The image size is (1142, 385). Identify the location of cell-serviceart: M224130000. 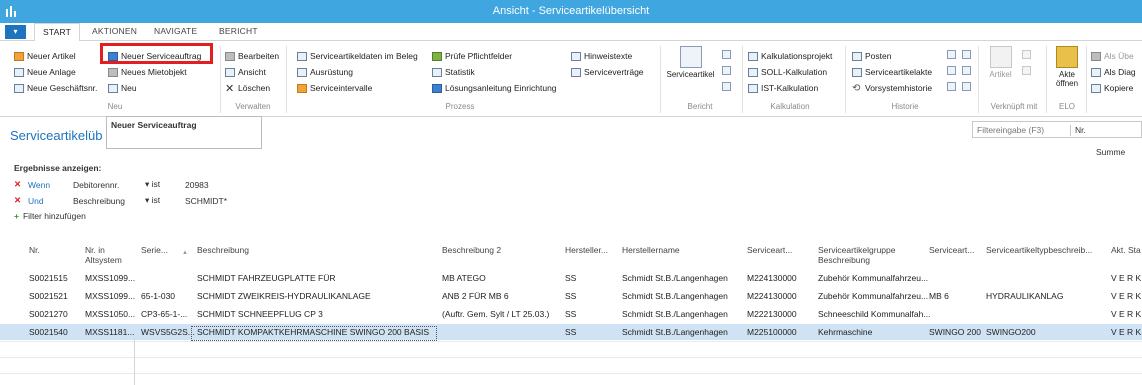
(772, 278).